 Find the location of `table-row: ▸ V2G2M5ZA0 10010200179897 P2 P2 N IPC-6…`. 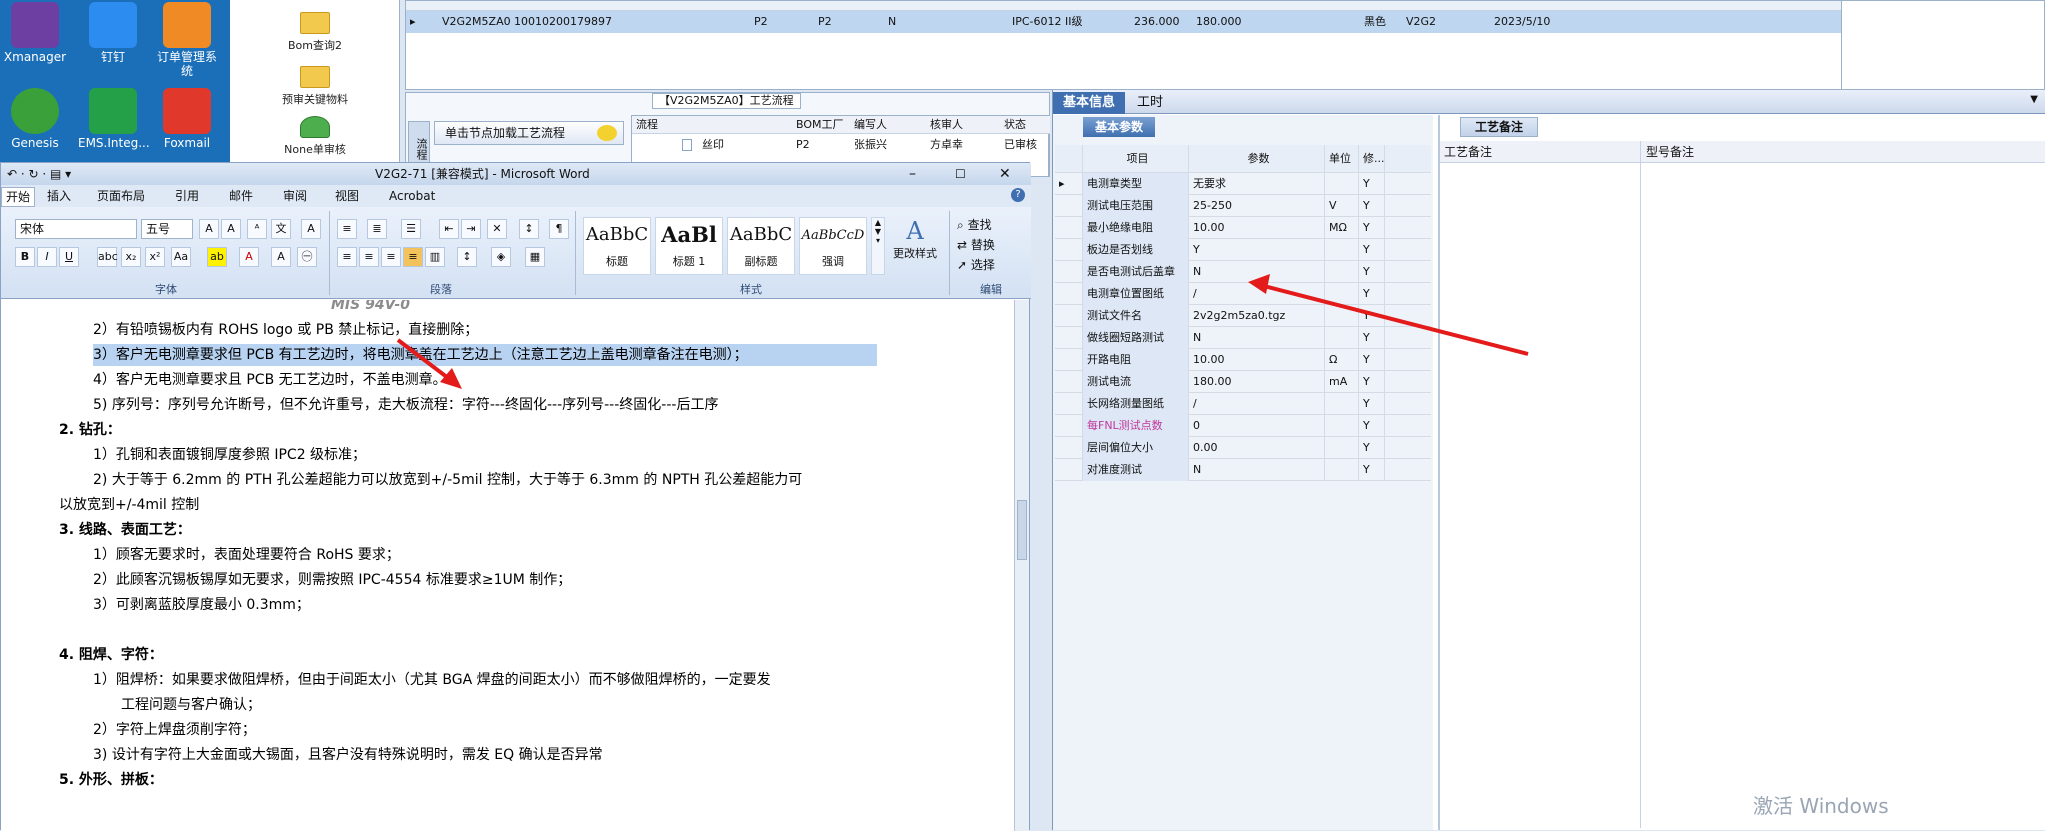

table-row: ▸ V2G2M5ZA0 10010200179897 P2 P2 N IPC-6… is located at coordinates (1123, 22).